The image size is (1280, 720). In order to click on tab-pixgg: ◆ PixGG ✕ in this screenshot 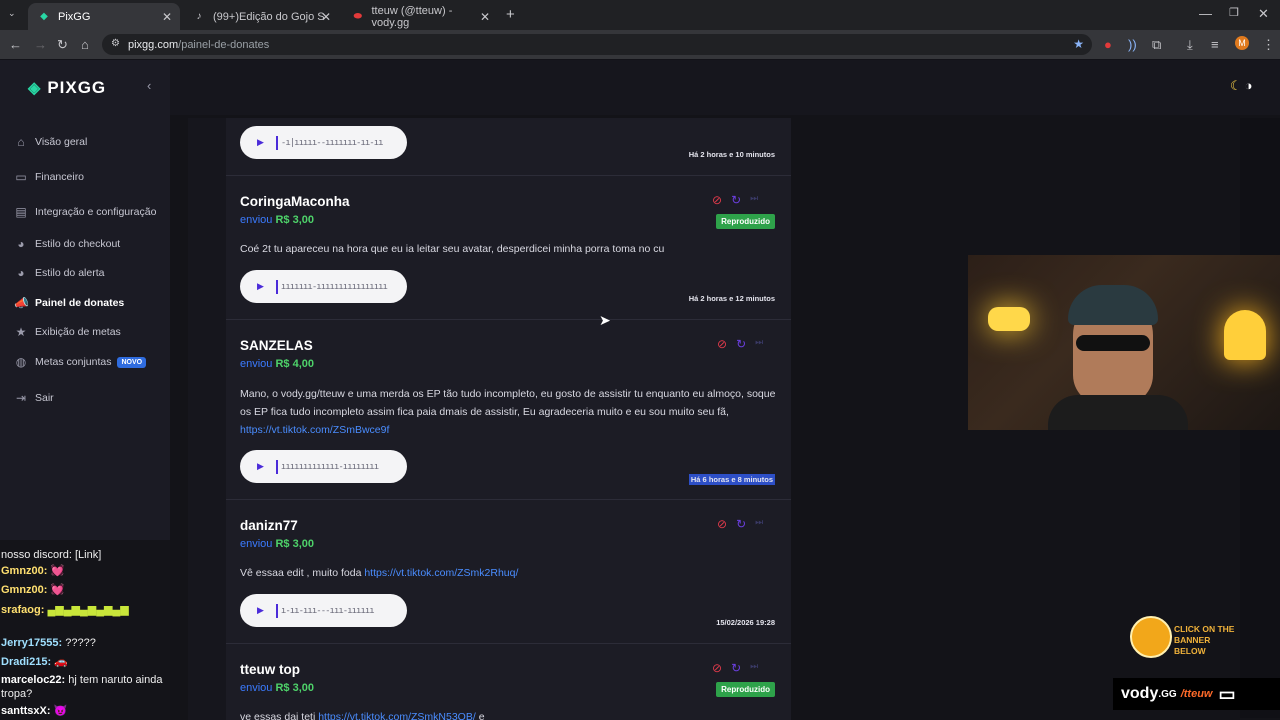, I will do `click(104, 16)`.